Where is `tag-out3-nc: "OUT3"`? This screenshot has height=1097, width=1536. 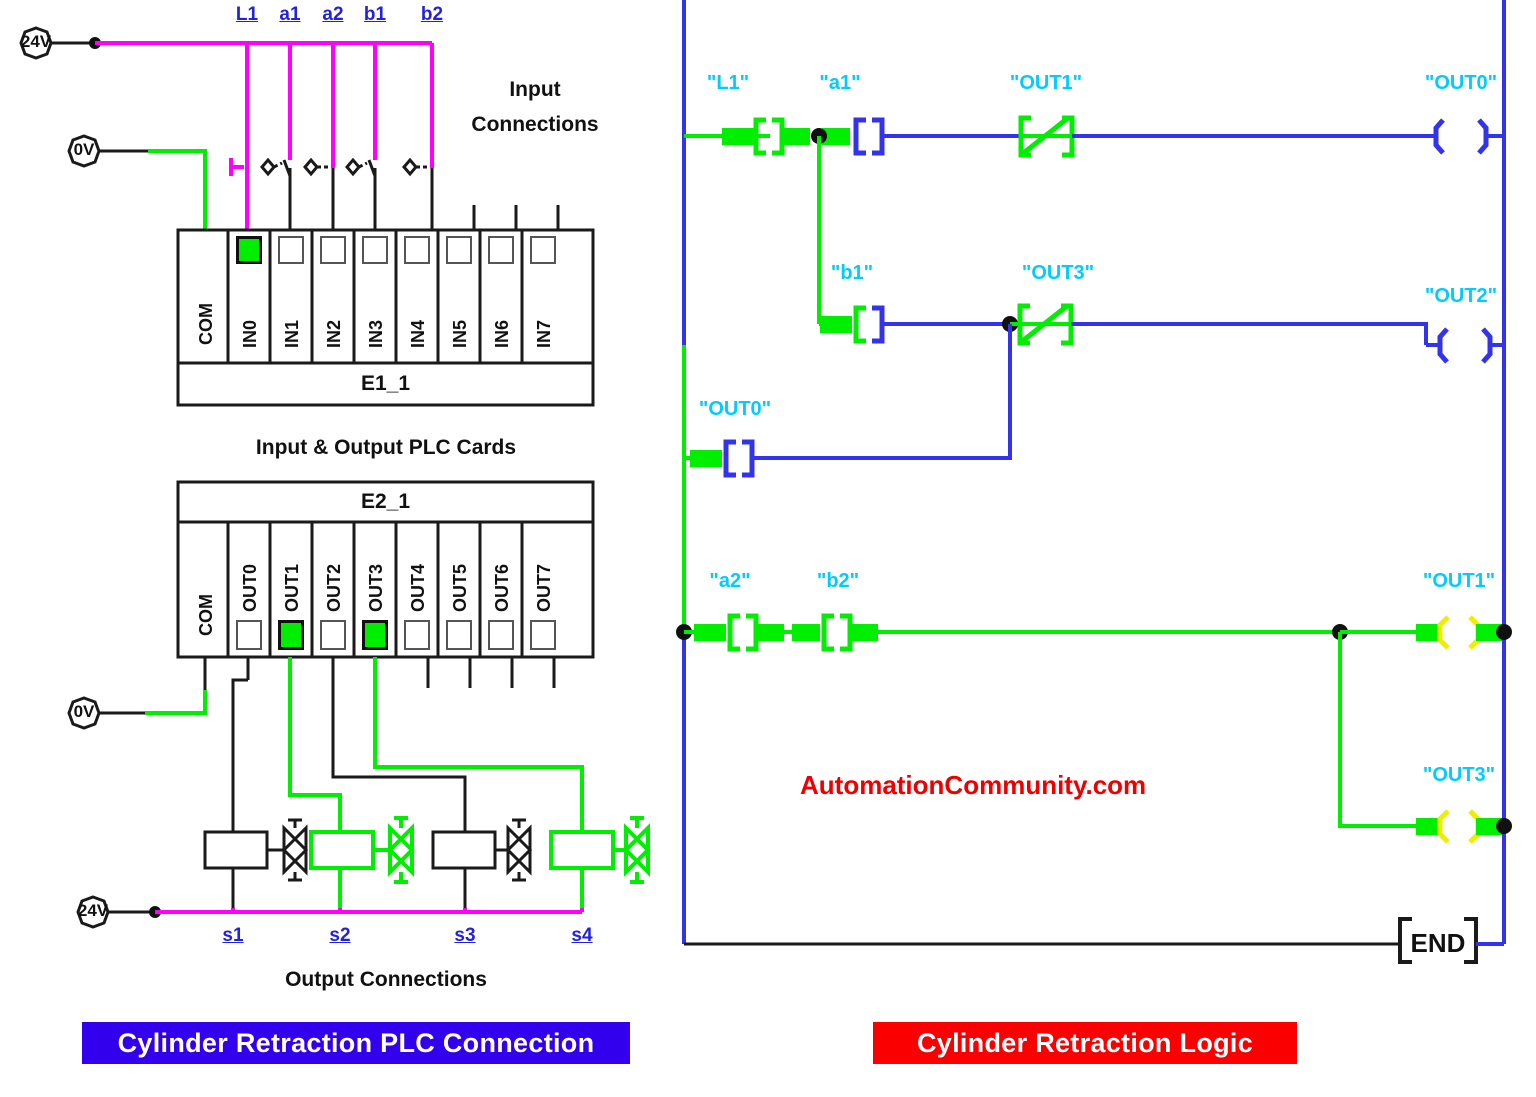
tag-out3-nc: "OUT3" is located at coordinates (1058, 273).